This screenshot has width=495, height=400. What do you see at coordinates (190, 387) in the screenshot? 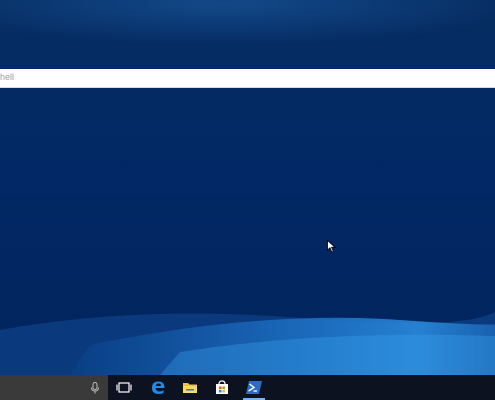
I see `file-explorer-icon` at bounding box center [190, 387].